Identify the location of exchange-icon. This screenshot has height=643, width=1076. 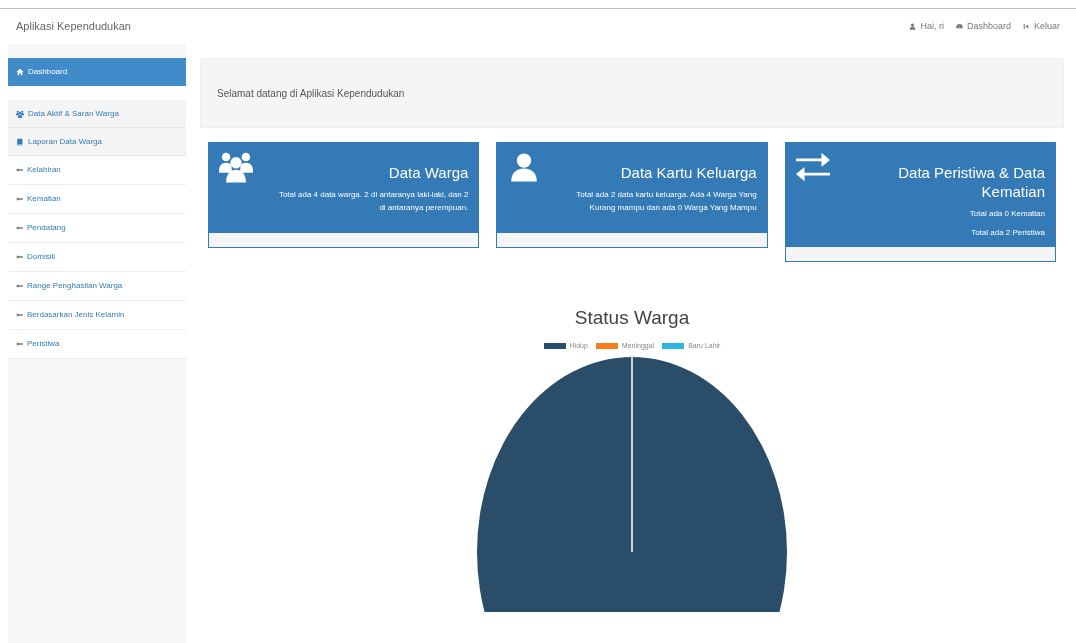
(812, 167).